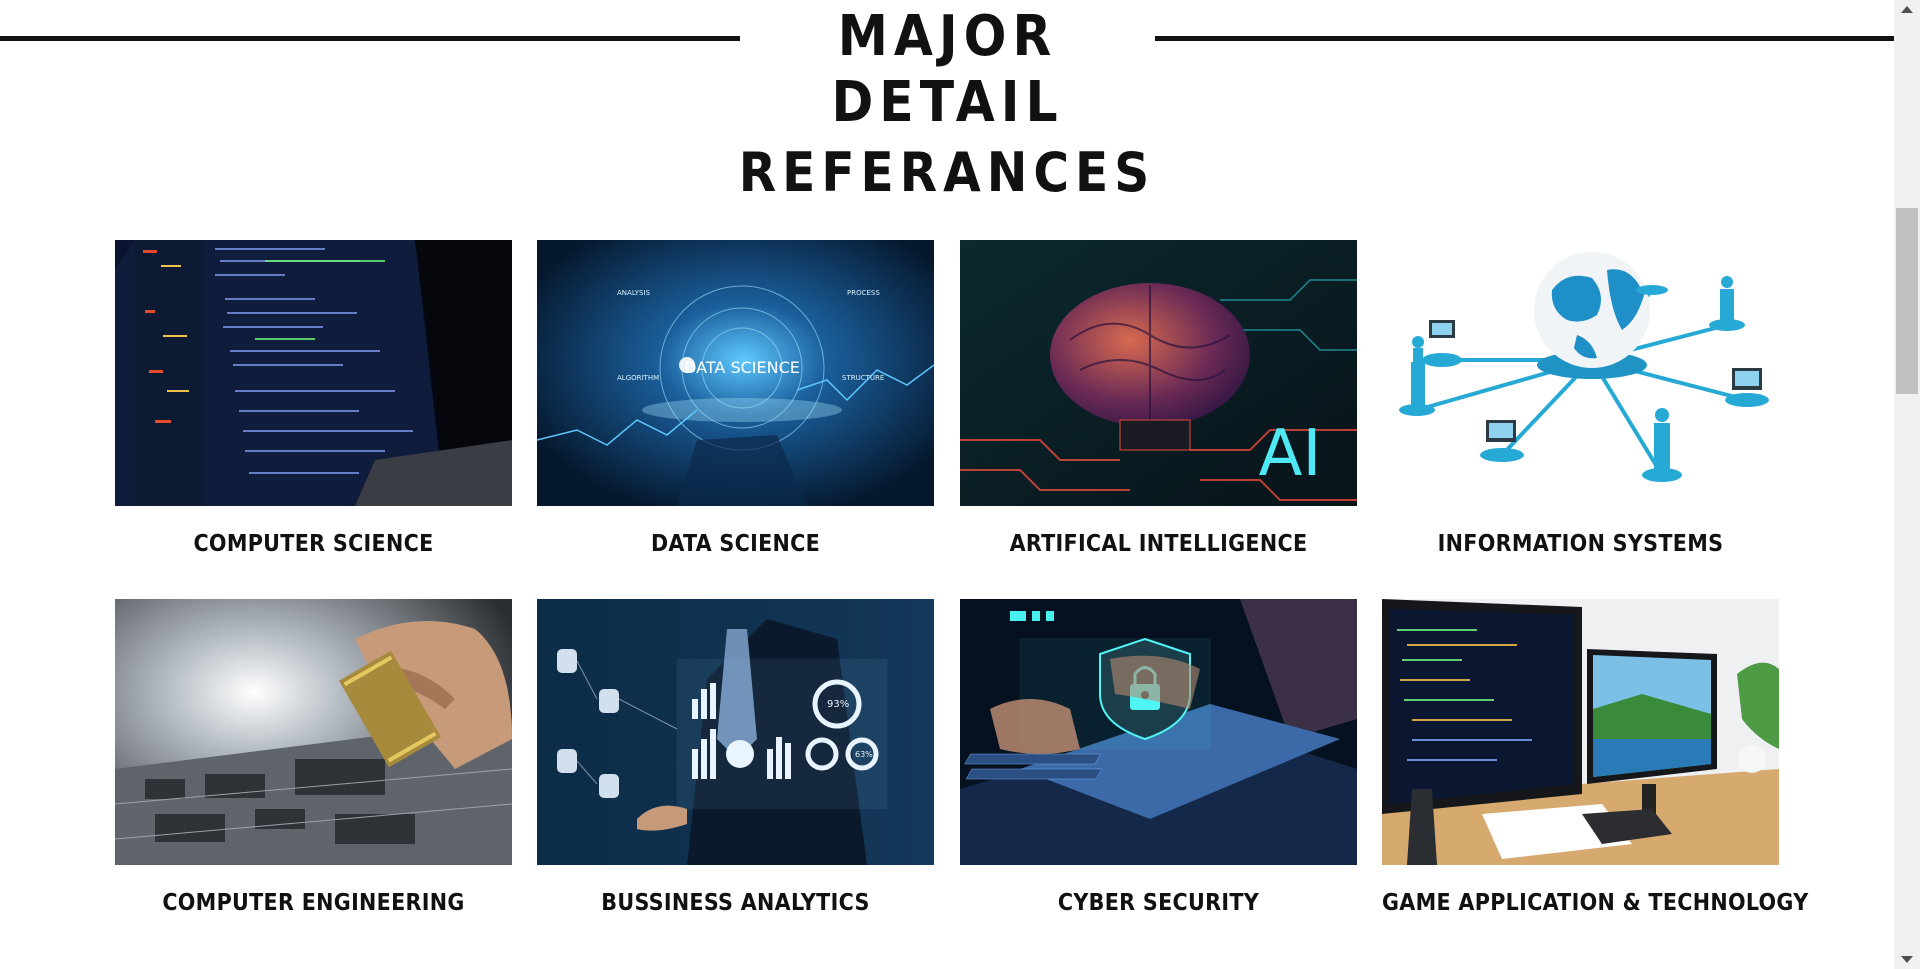 This screenshot has height=969, width=1920. Describe the element at coordinates (735, 544) in the screenshot. I see `major-label: DATA SCIENCE` at that location.